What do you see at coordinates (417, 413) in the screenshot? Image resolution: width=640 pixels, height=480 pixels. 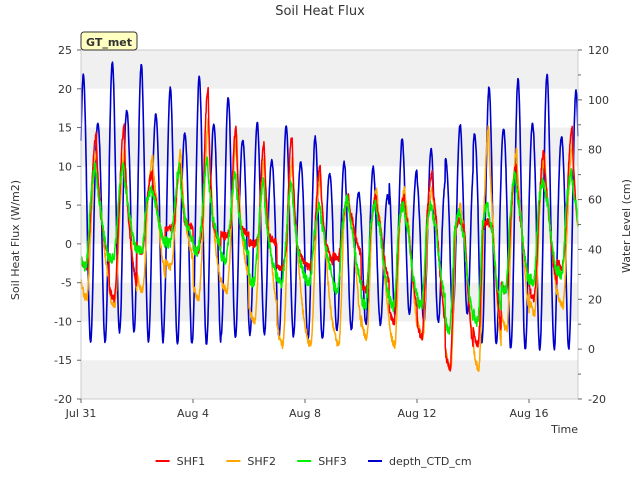 I see `x-tick-label: Aug 12` at bounding box center [417, 413].